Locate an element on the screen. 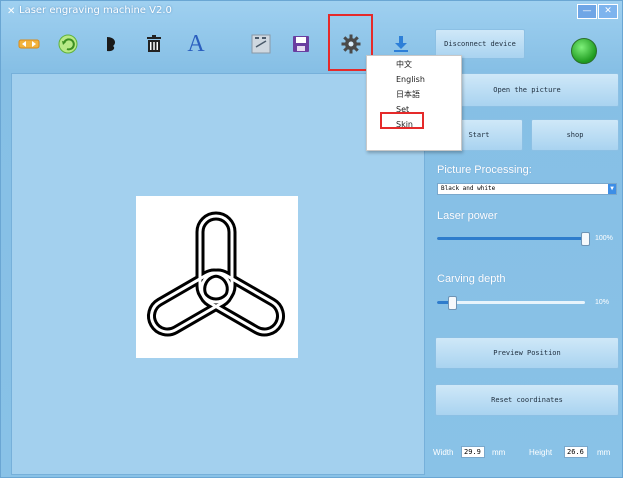  menu-item-japanese: 日本語 is located at coordinates (414, 95).